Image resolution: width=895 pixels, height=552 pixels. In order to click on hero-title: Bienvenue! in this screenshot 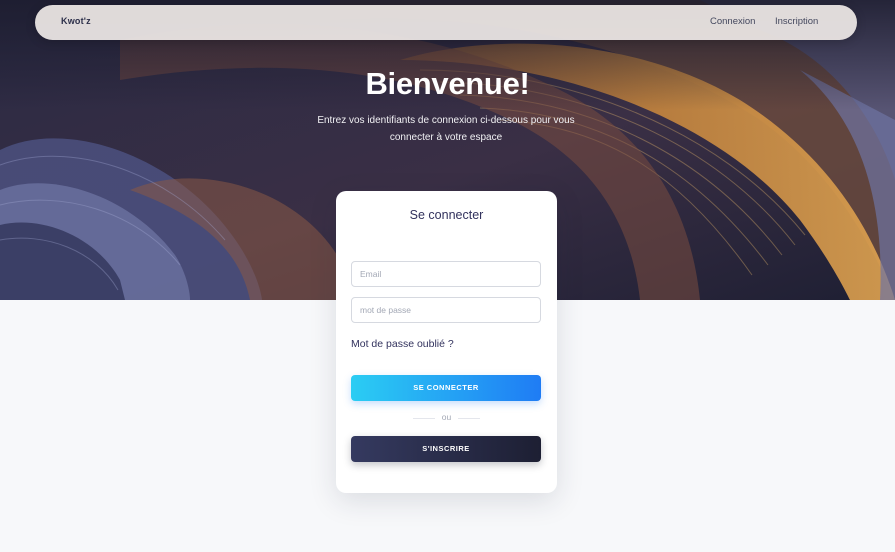, I will do `click(447, 83)`.